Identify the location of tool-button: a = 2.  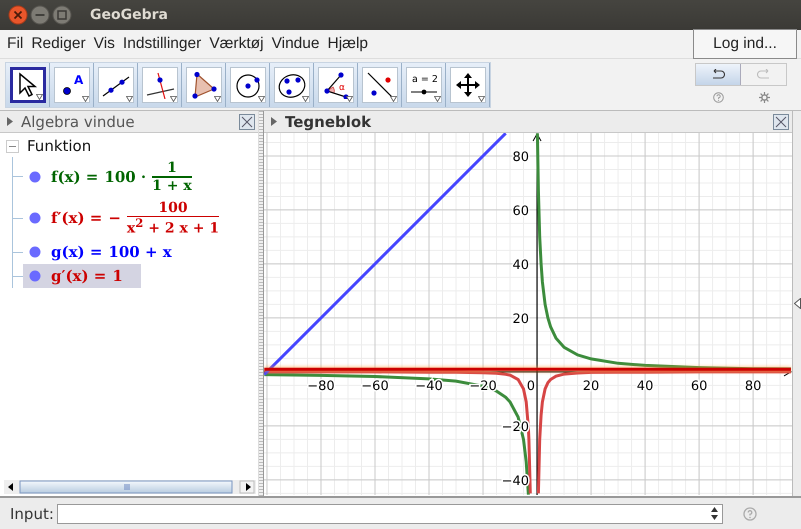
(424, 84).